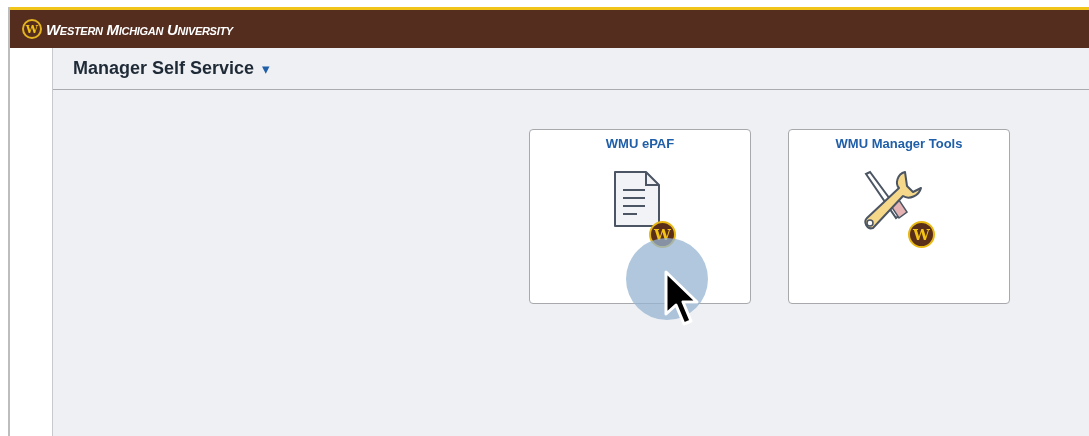 This screenshot has width=1089, height=436. Describe the element at coordinates (266, 68) in the screenshot. I see `dropdown-arrow: ▾` at that location.